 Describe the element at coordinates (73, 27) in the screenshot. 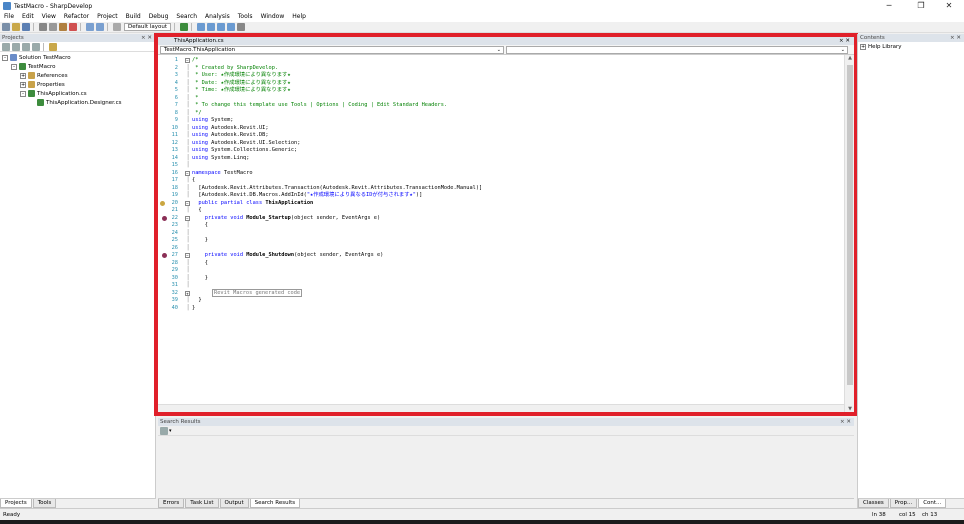

I see `delete-icon` at that location.